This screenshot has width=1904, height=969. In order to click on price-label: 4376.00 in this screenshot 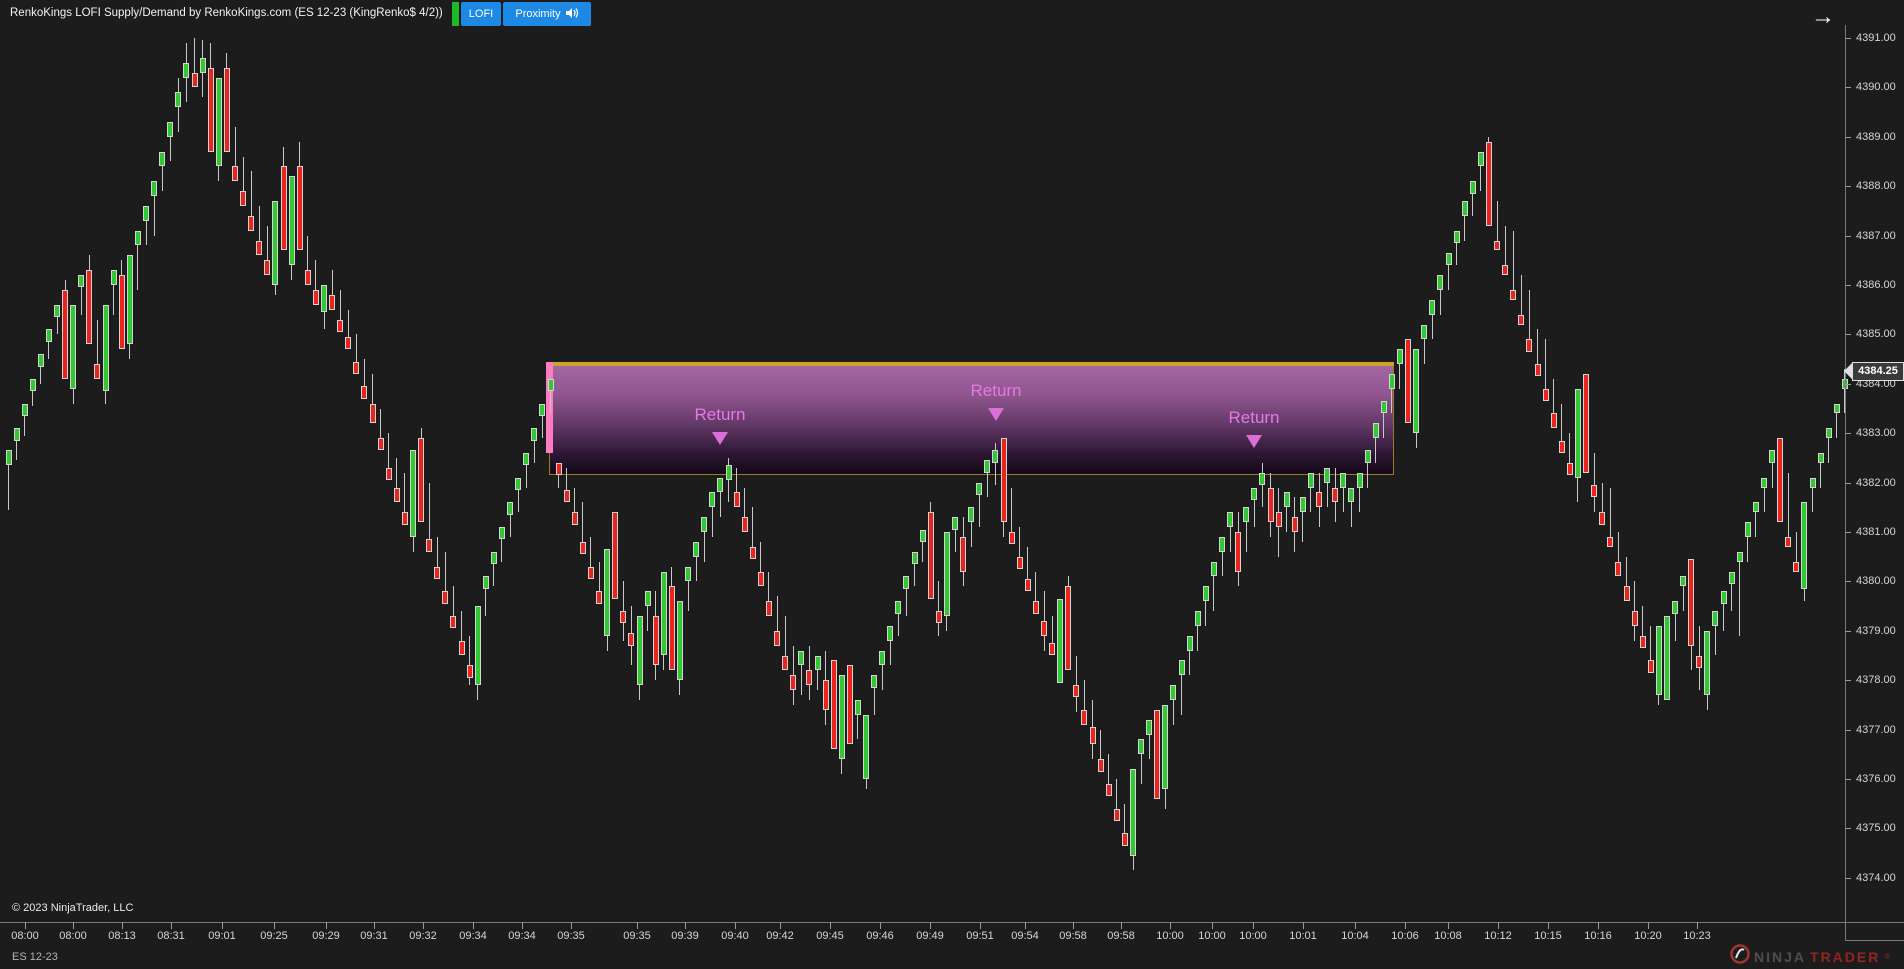, I will do `click(1876, 779)`.